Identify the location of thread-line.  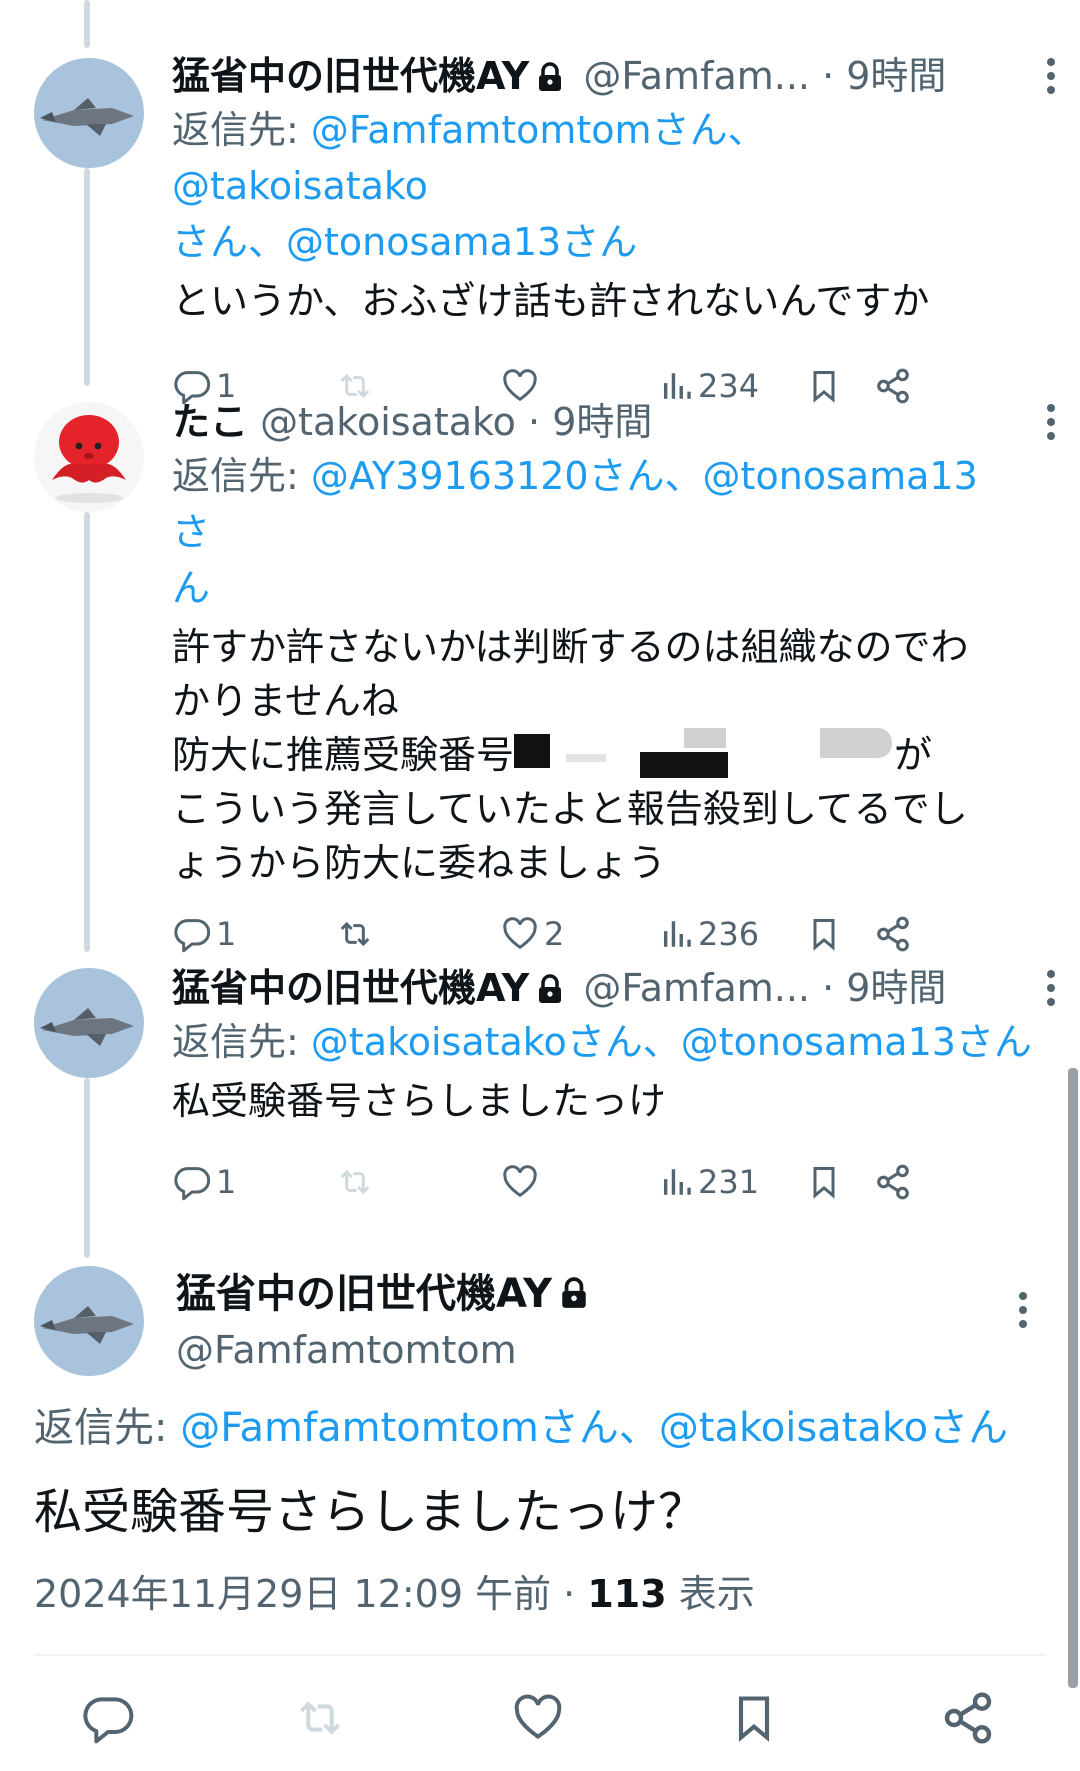
(87, 24).